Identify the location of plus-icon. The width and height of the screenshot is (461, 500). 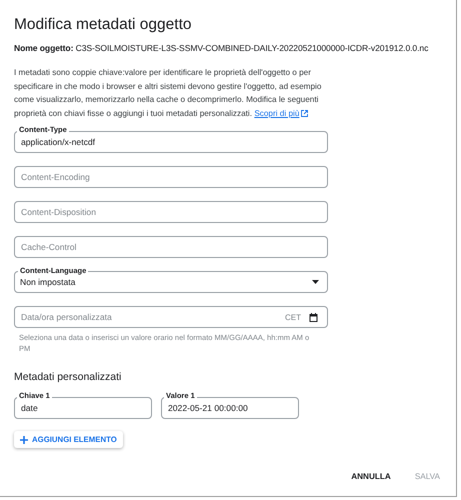
(24, 440).